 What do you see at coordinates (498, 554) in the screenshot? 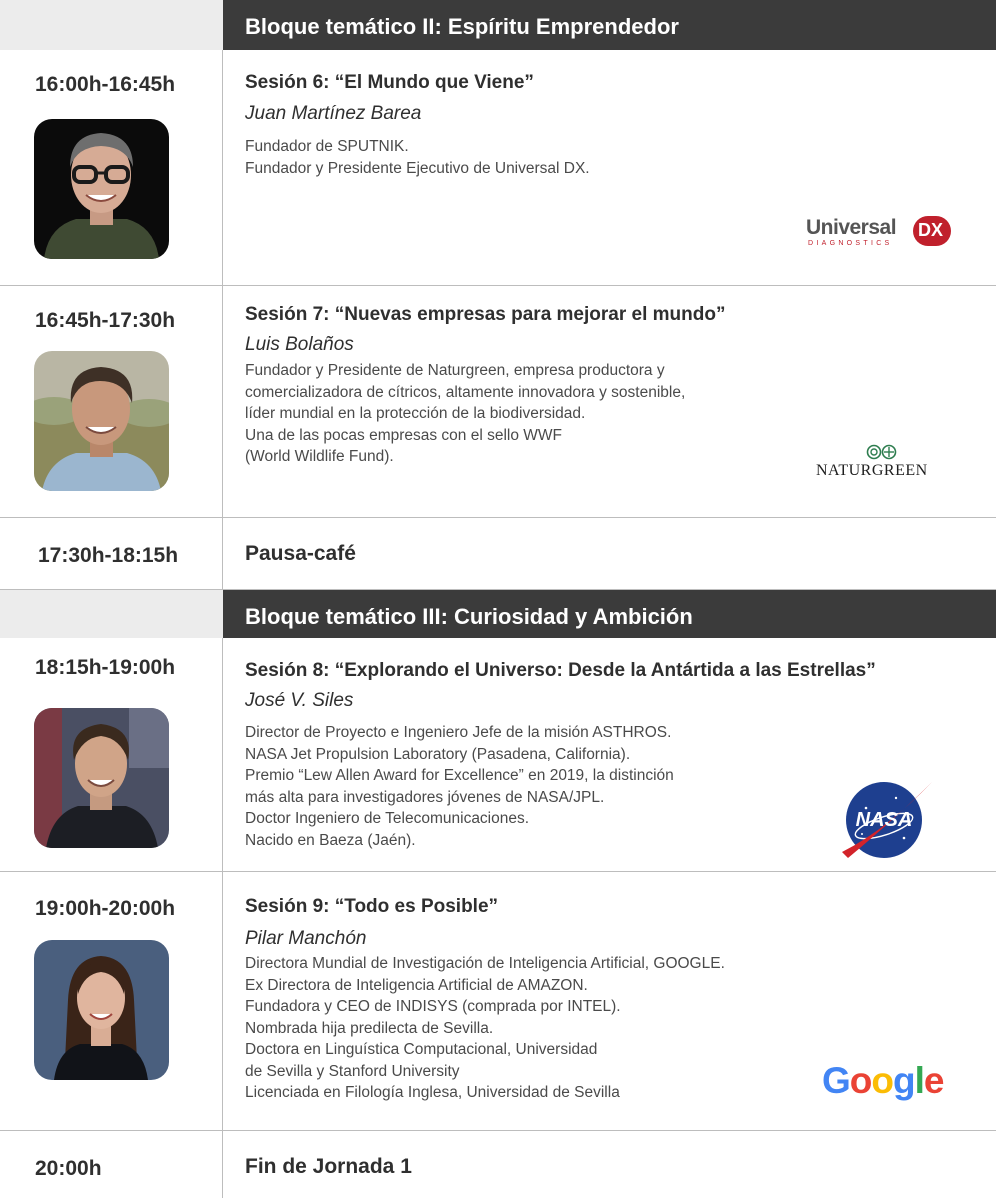
I see `break-row: 17:30h-18:15h Pausa-café` at bounding box center [498, 554].